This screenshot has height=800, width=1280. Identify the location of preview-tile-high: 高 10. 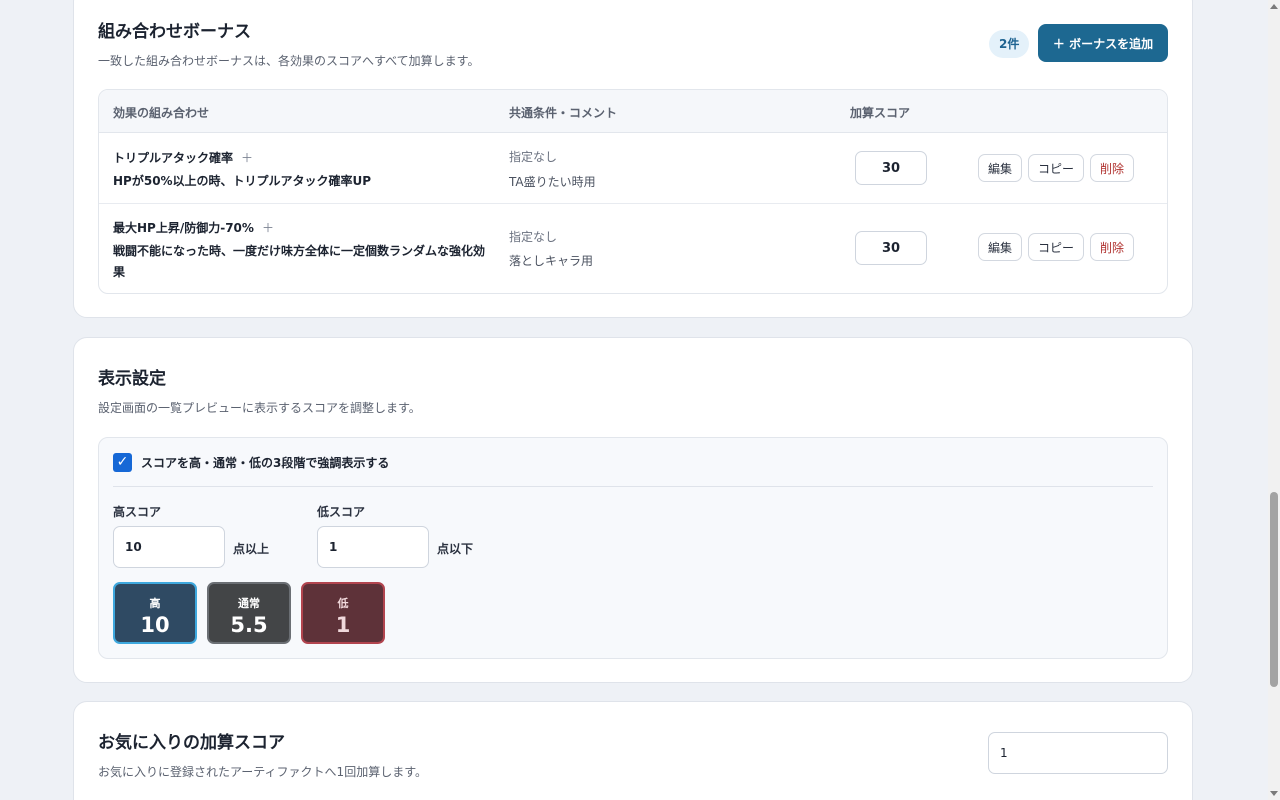
(155, 613).